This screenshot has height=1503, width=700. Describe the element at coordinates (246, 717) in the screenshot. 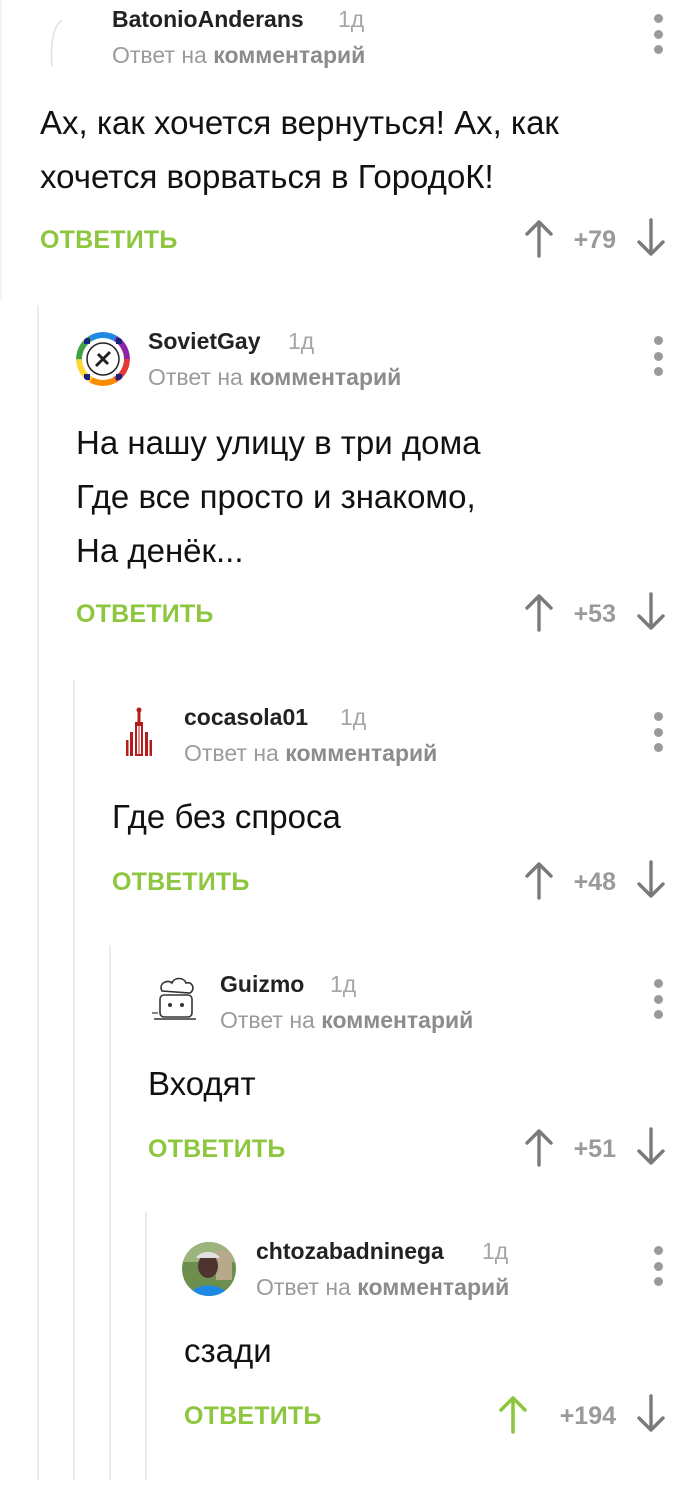

I see `comment-author: cocasola01` at that location.